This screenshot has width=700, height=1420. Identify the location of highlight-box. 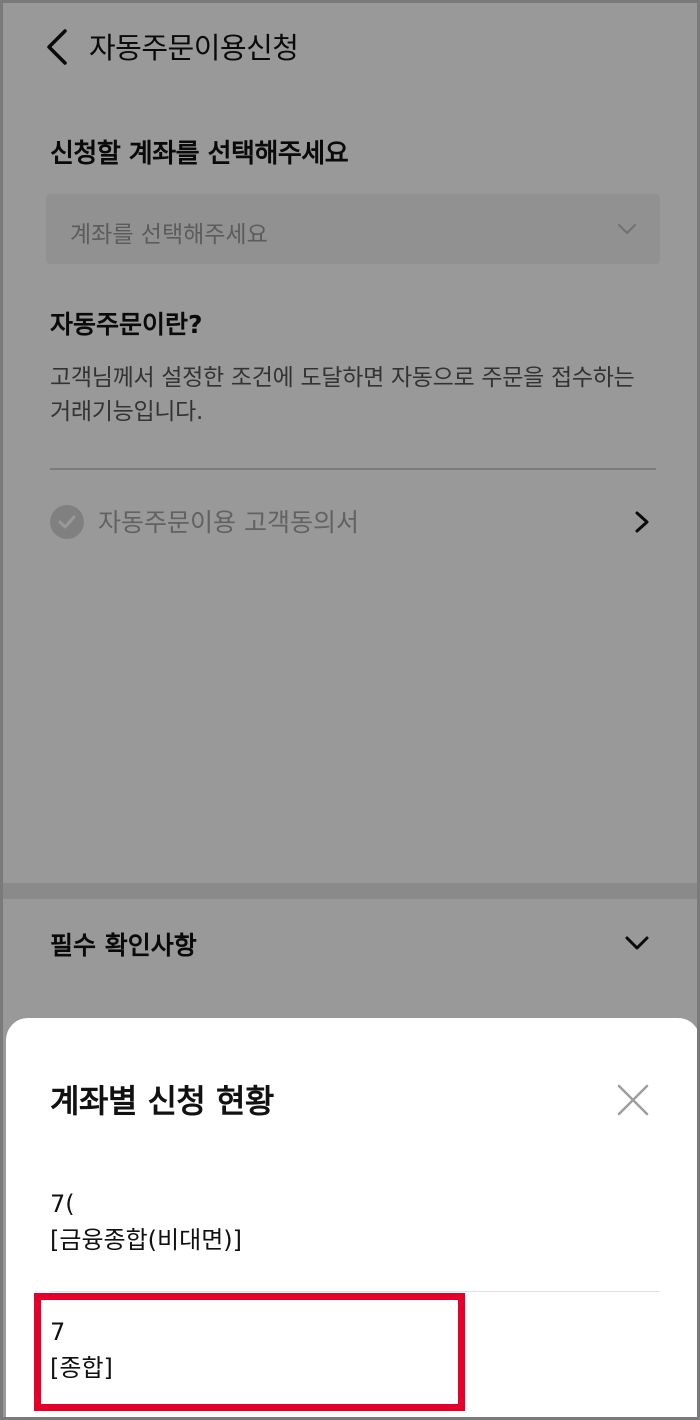
(249, 1352).